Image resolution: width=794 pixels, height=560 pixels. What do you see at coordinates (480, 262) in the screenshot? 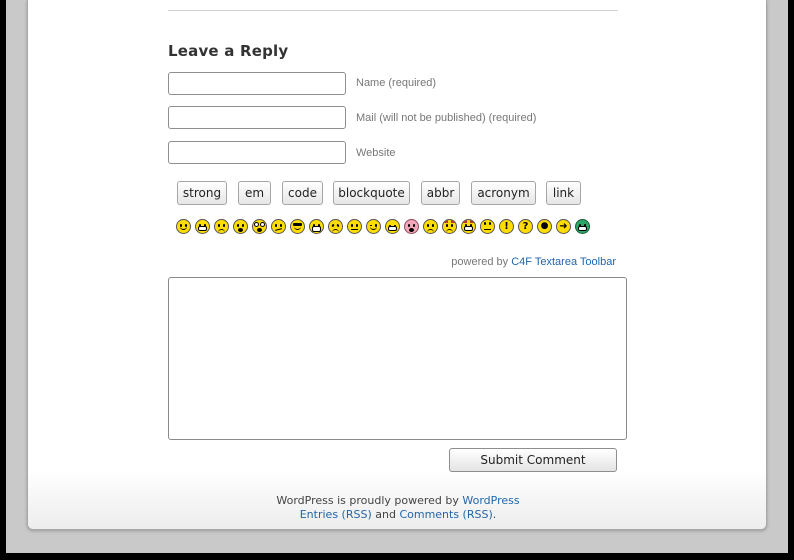
I see `powered-by-text: powered by` at bounding box center [480, 262].